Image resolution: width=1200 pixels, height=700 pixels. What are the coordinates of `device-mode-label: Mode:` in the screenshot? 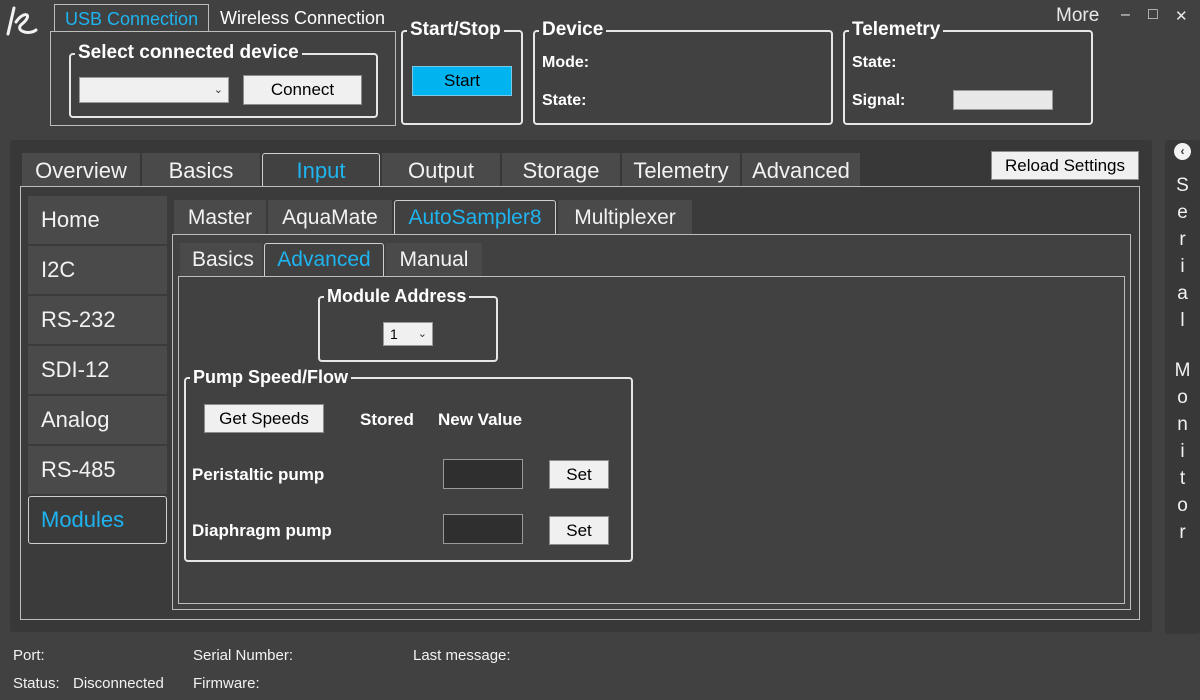 It's located at (566, 62).